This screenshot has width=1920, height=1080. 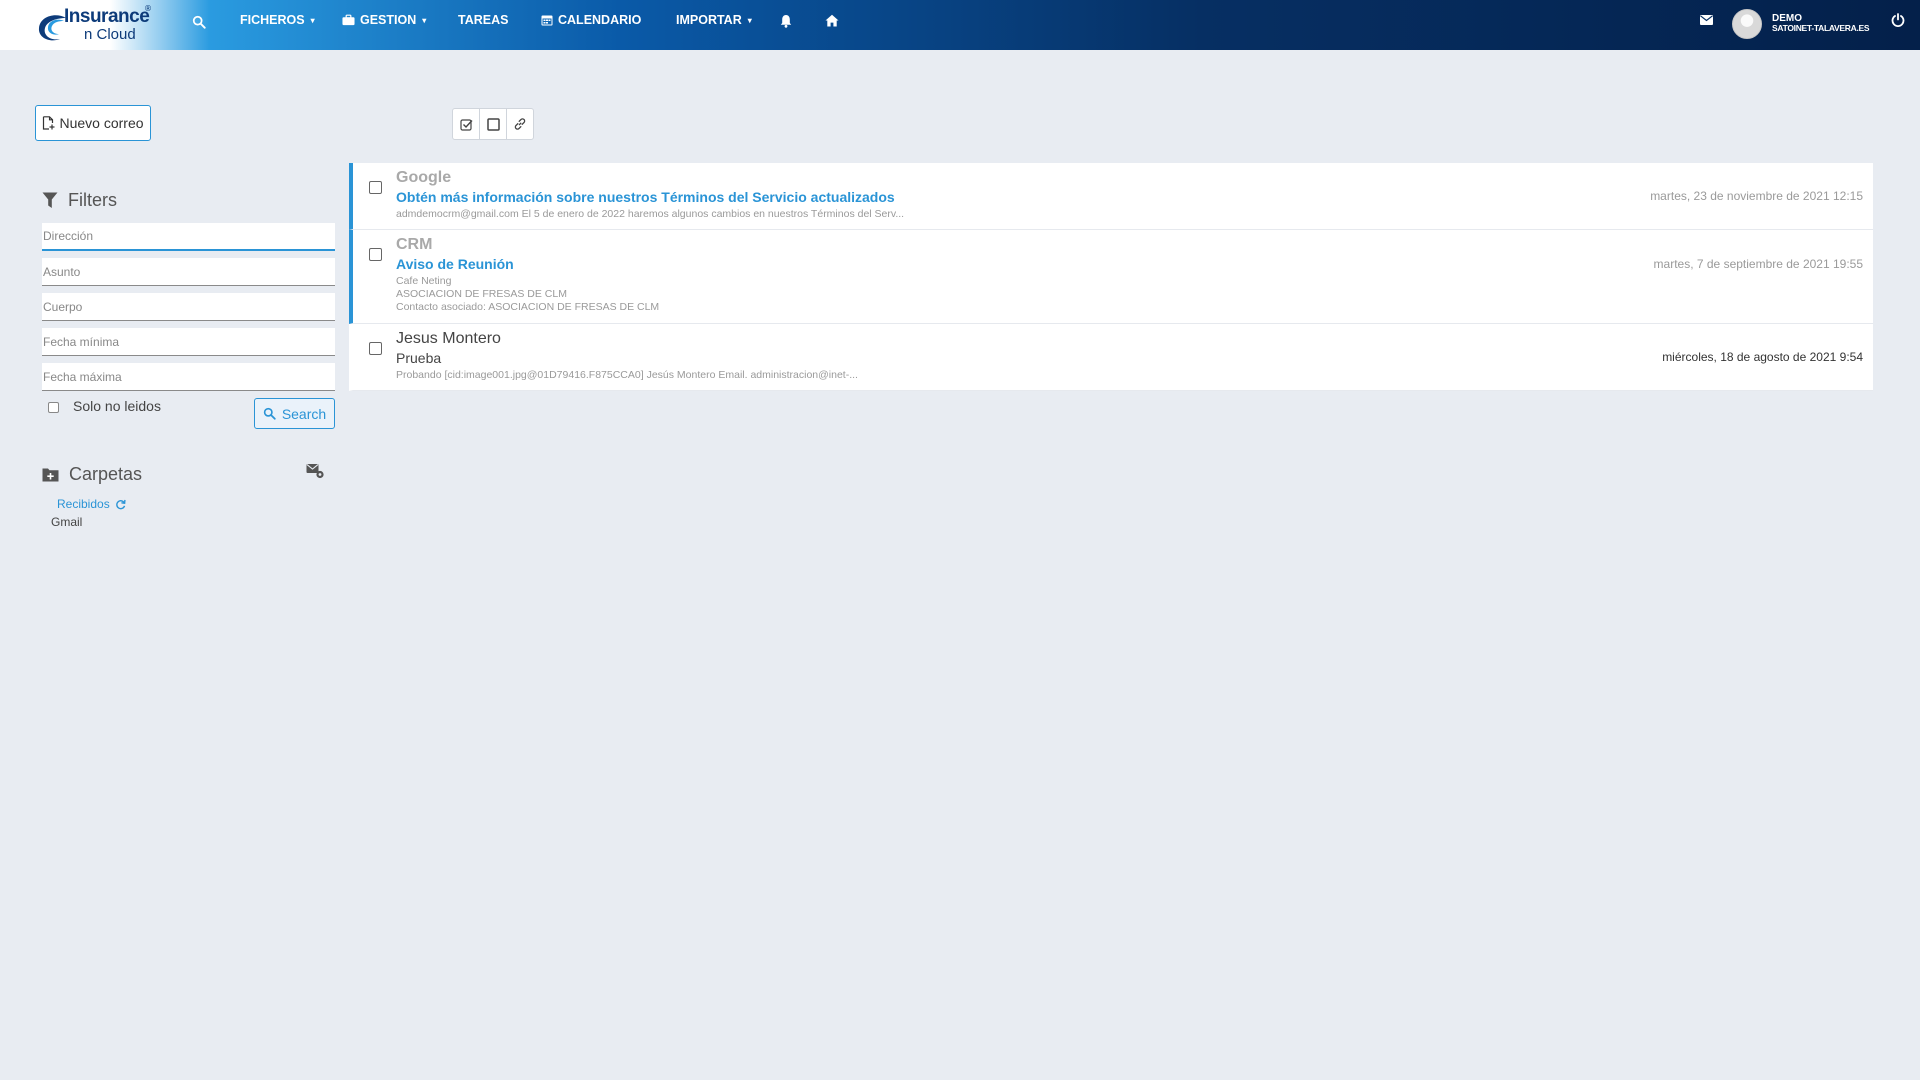 What do you see at coordinates (1821, 28) in the screenshot?
I see `user-domain: SATOINET-TALAVERA.ES` at bounding box center [1821, 28].